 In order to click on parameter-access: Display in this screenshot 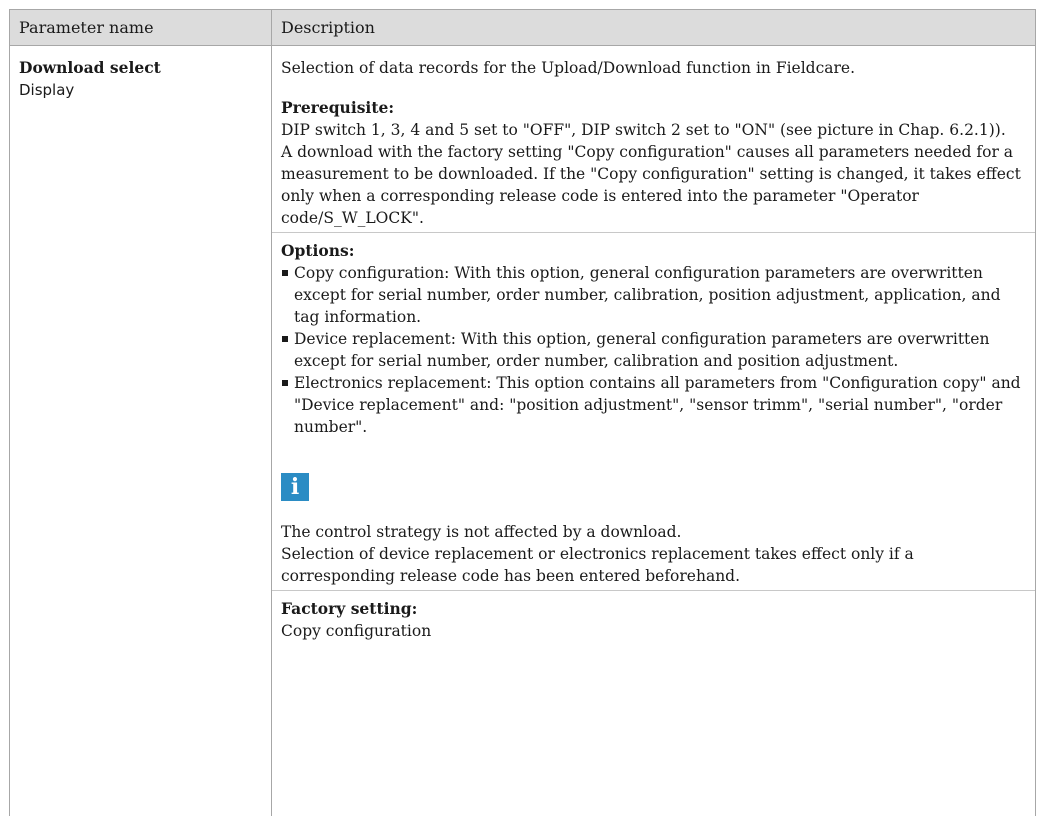, I will do `click(47, 90)`.